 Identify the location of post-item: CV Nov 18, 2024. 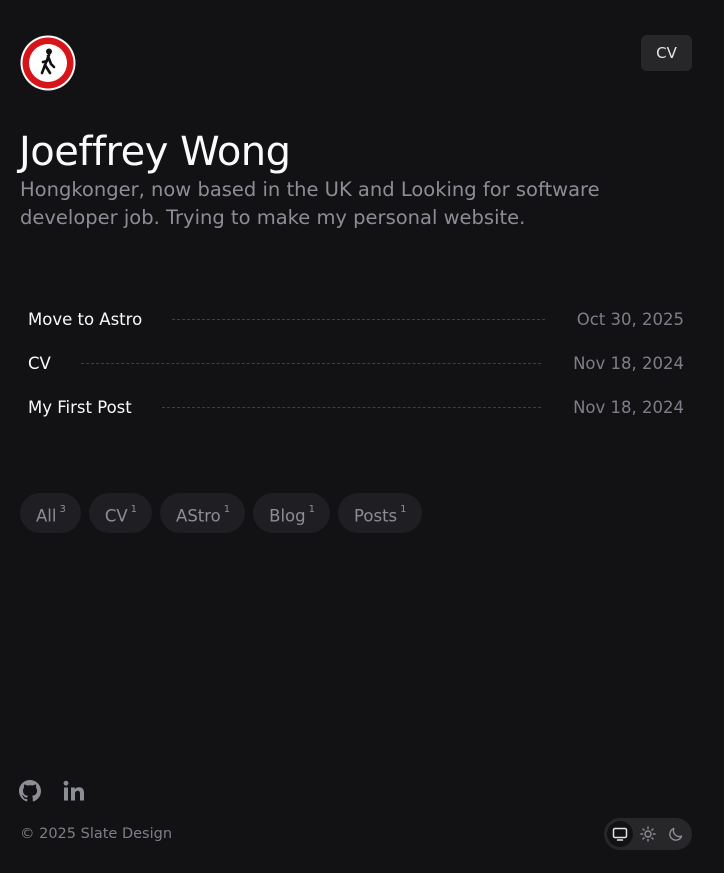
(356, 363).